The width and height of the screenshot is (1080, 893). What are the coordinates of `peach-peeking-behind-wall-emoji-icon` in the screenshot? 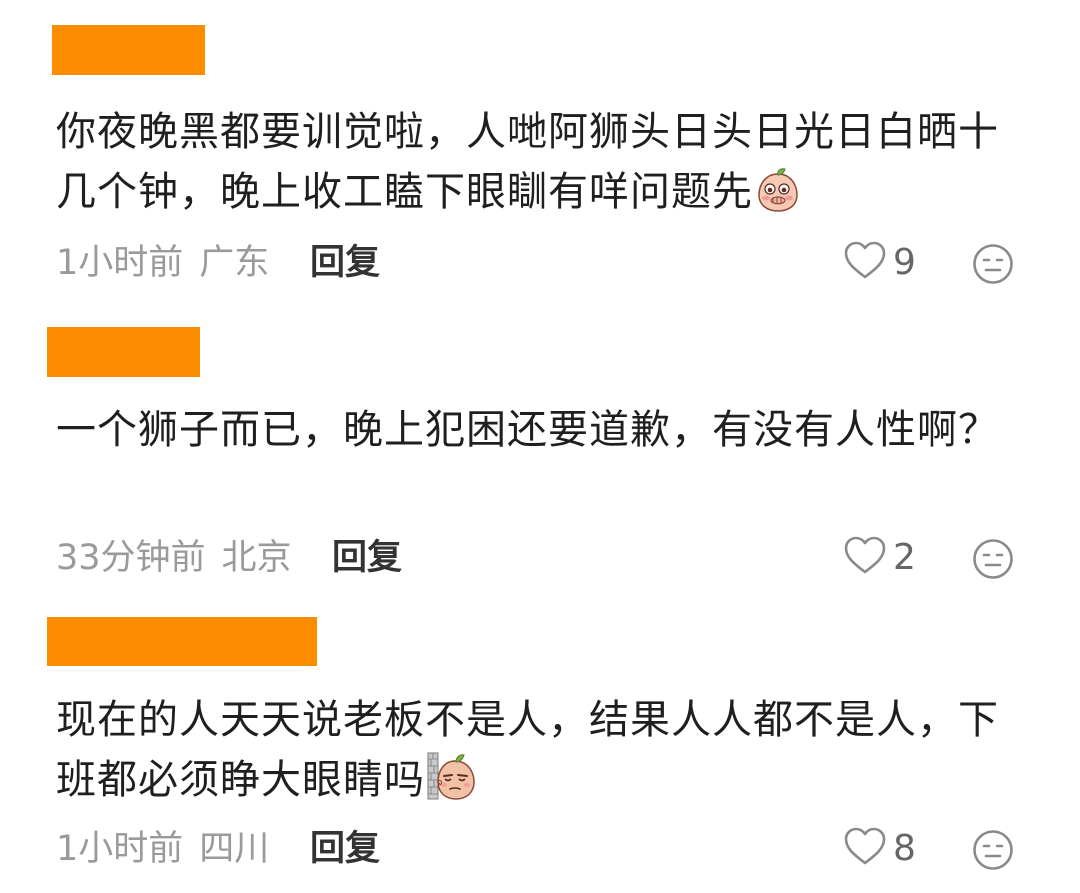 It's located at (453, 784).